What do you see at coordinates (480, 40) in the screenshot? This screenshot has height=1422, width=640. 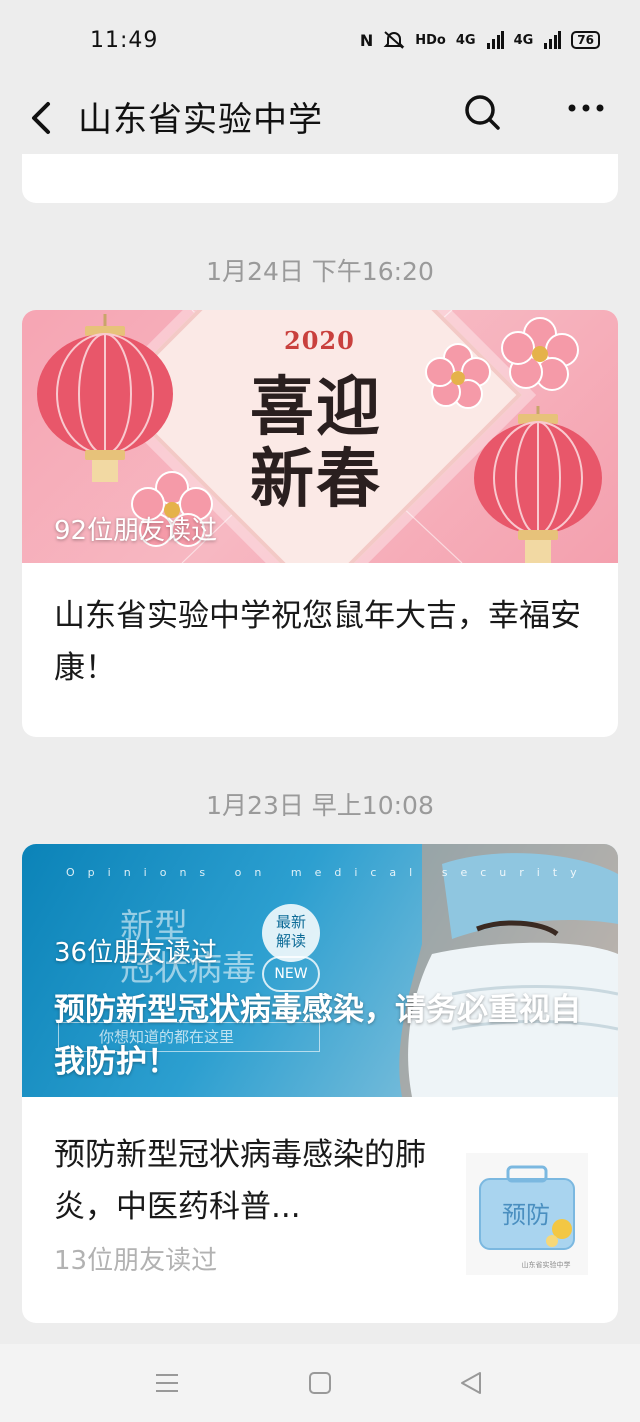 I see `status-icons: N HDo 4G 4G 76` at bounding box center [480, 40].